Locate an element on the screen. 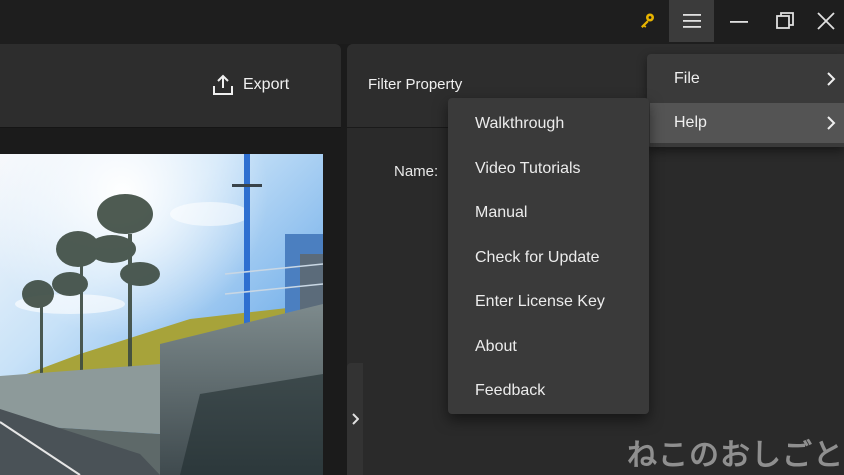  key-icon is located at coordinates (647, 20).